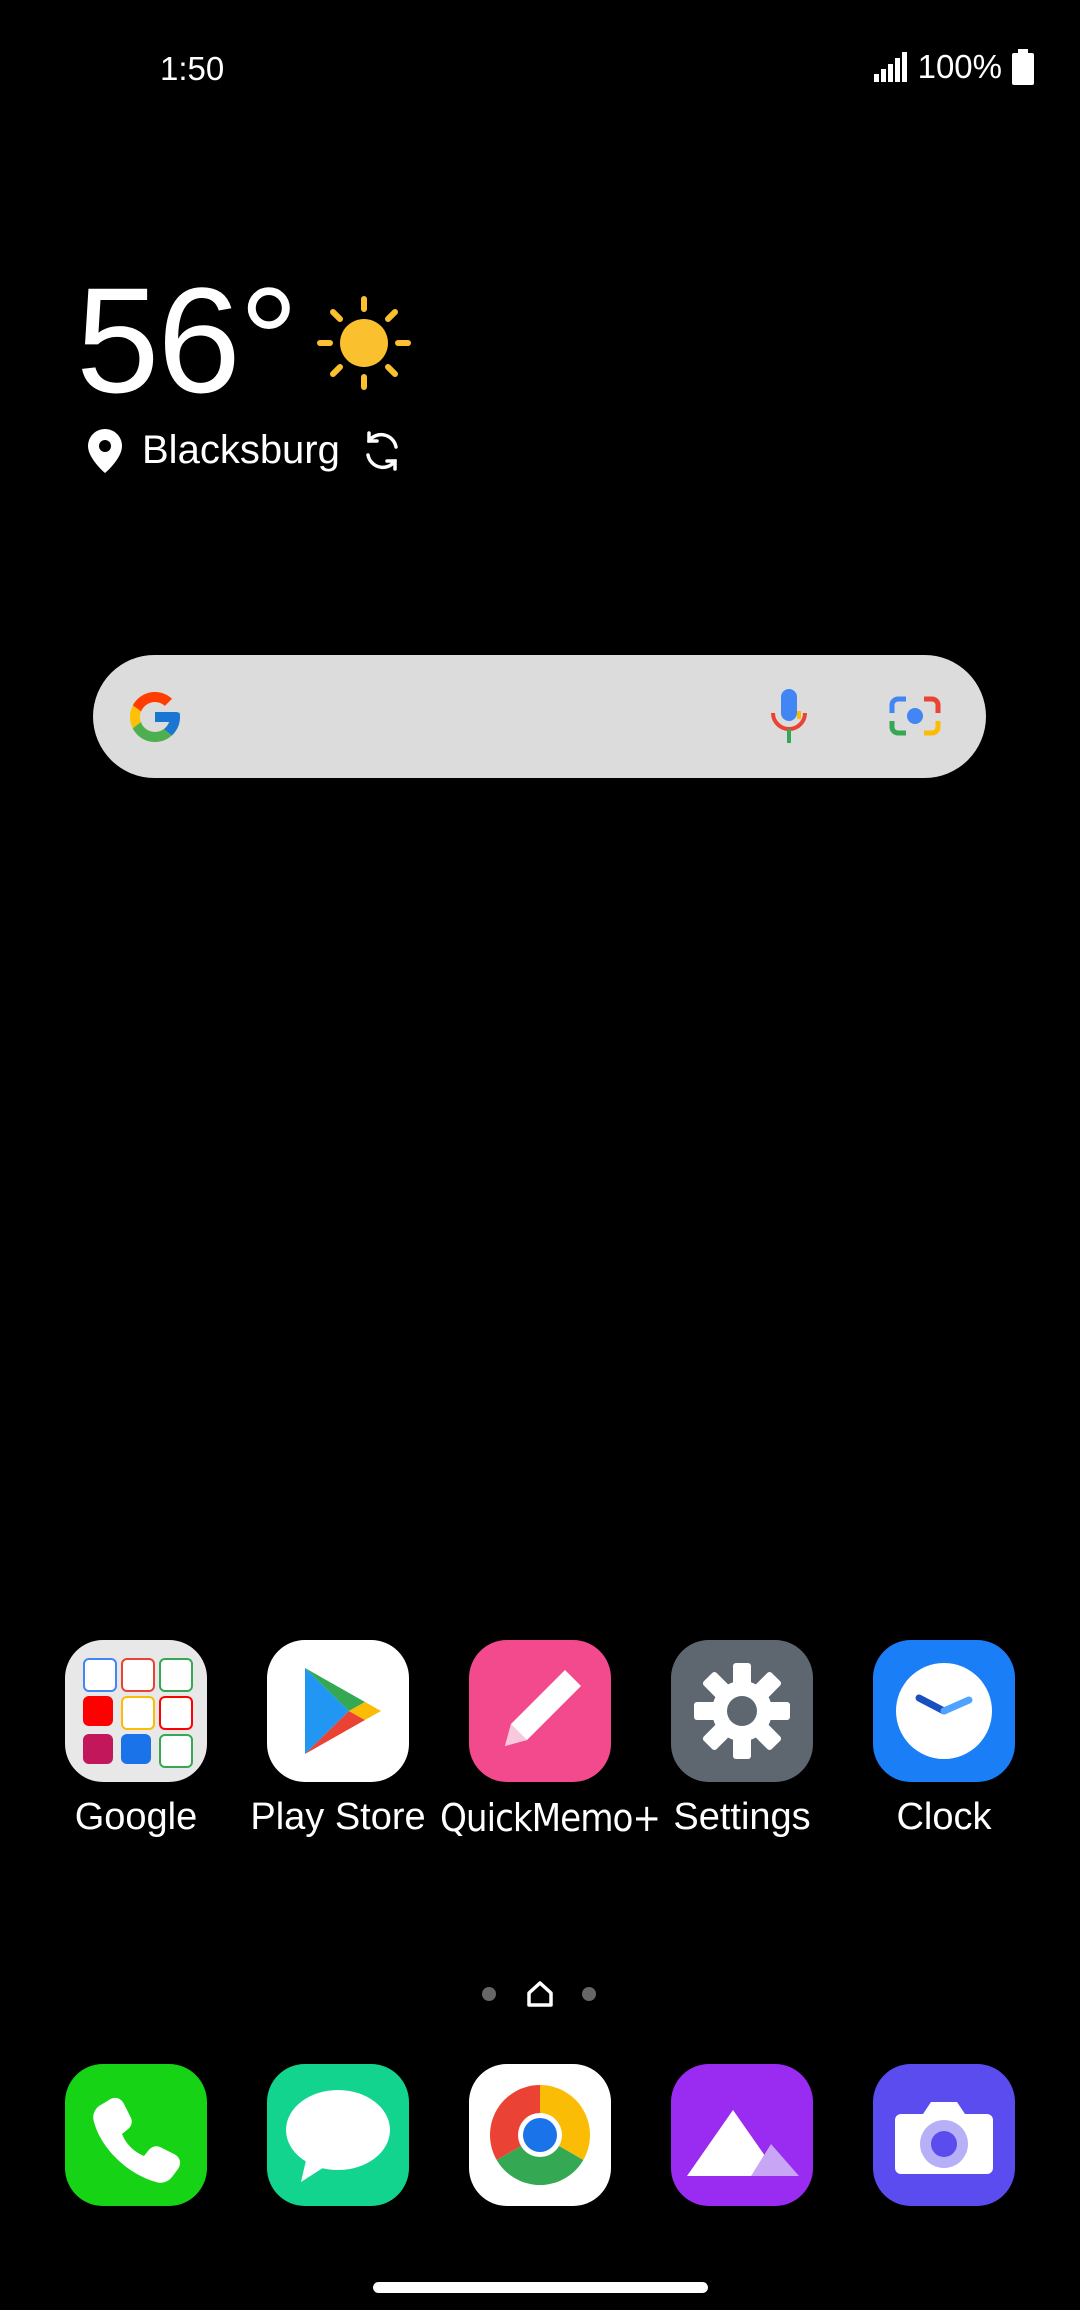  What do you see at coordinates (540, 1994) in the screenshot?
I see `home-page-indicator-icon` at bounding box center [540, 1994].